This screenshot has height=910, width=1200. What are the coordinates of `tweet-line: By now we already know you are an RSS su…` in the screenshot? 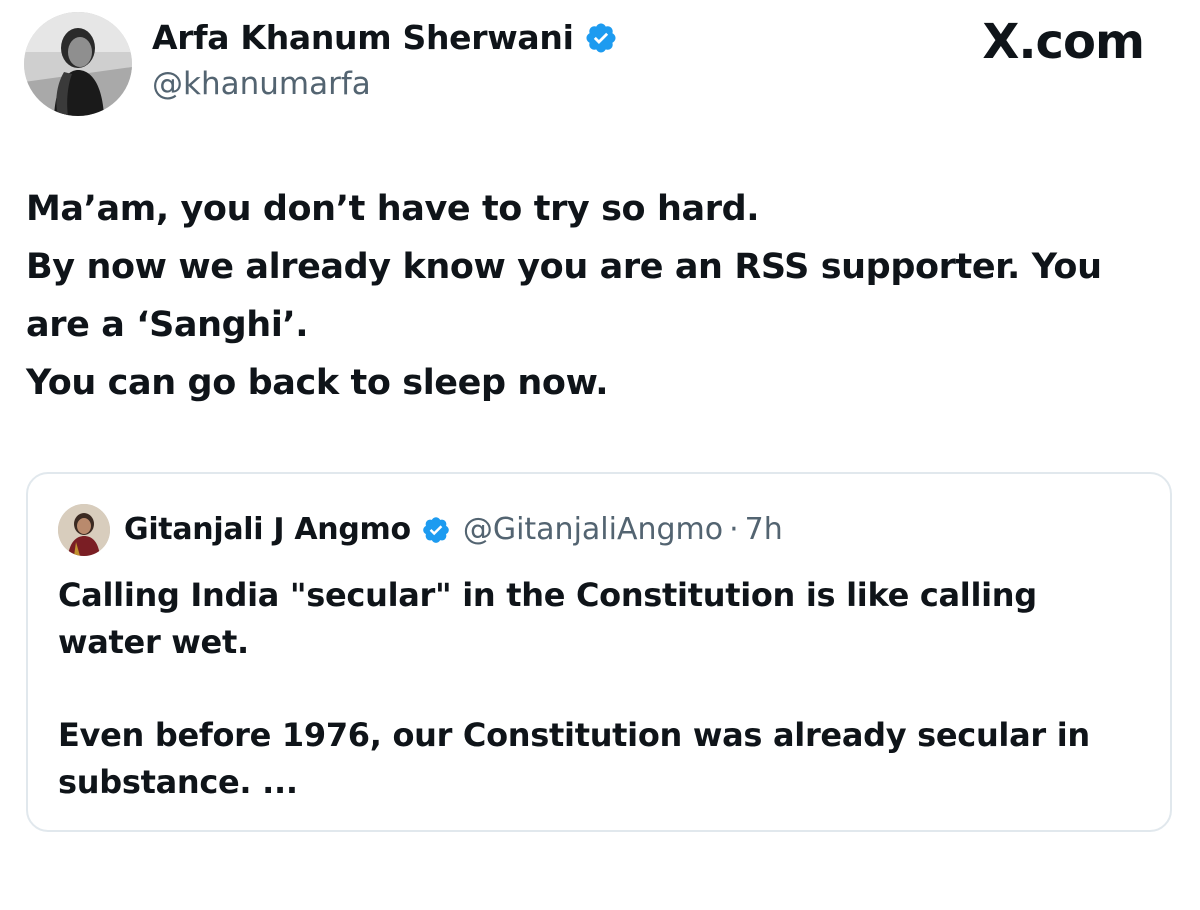 It's located at (564, 267).